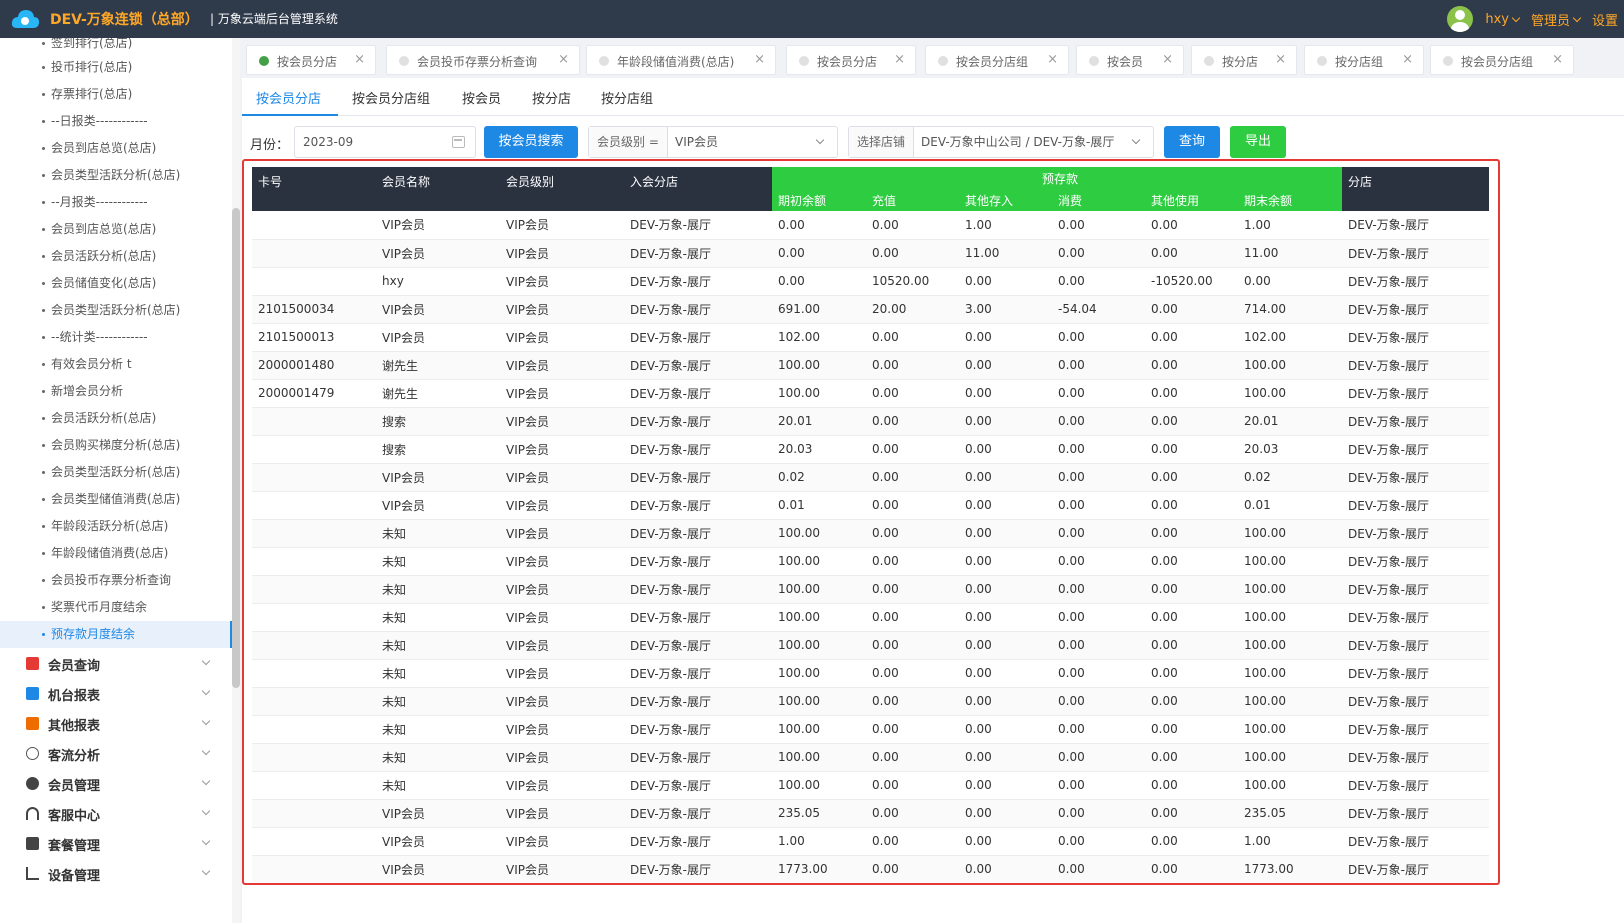  I want to click on subtab-store-group: 按分店组, so click(627, 97).